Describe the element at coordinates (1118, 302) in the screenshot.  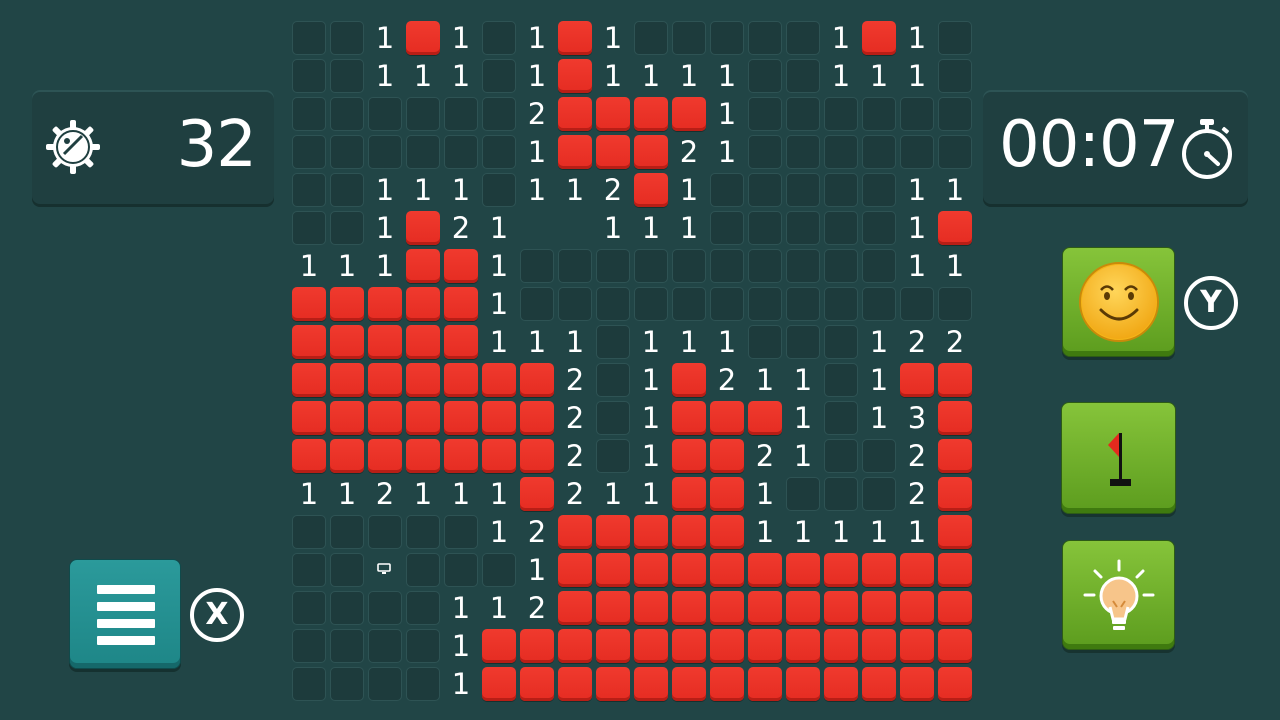
I see `new-game-button` at that location.